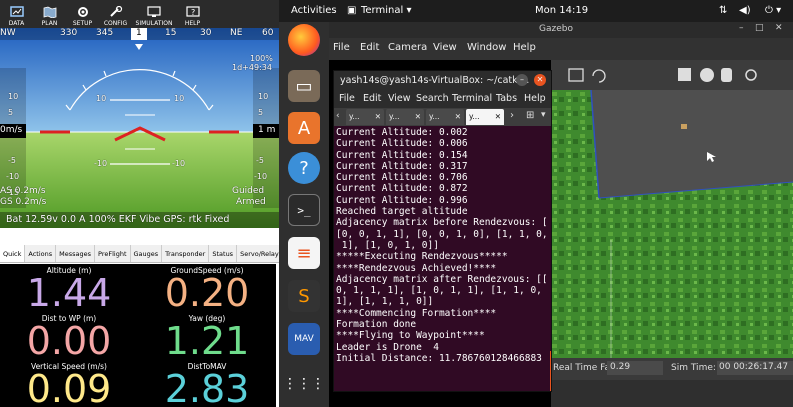  What do you see at coordinates (251, 202) in the screenshot?
I see `armed-status: Armed` at bounding box center [251, 202].